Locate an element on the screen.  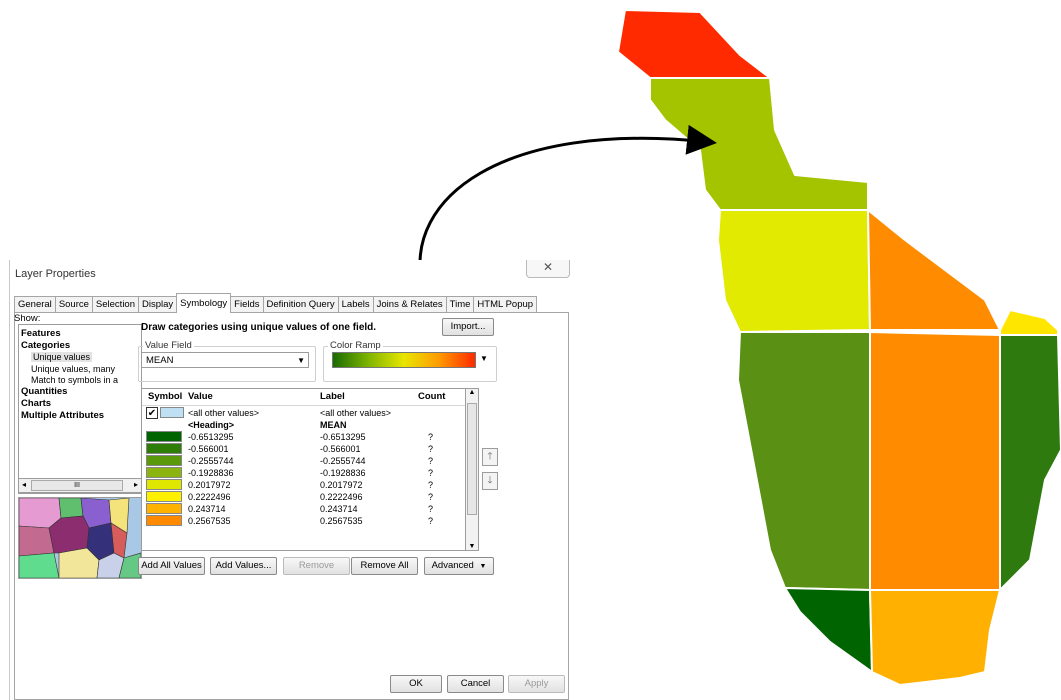
row-label: -0.6513295 is located at coordinates (343, 437).